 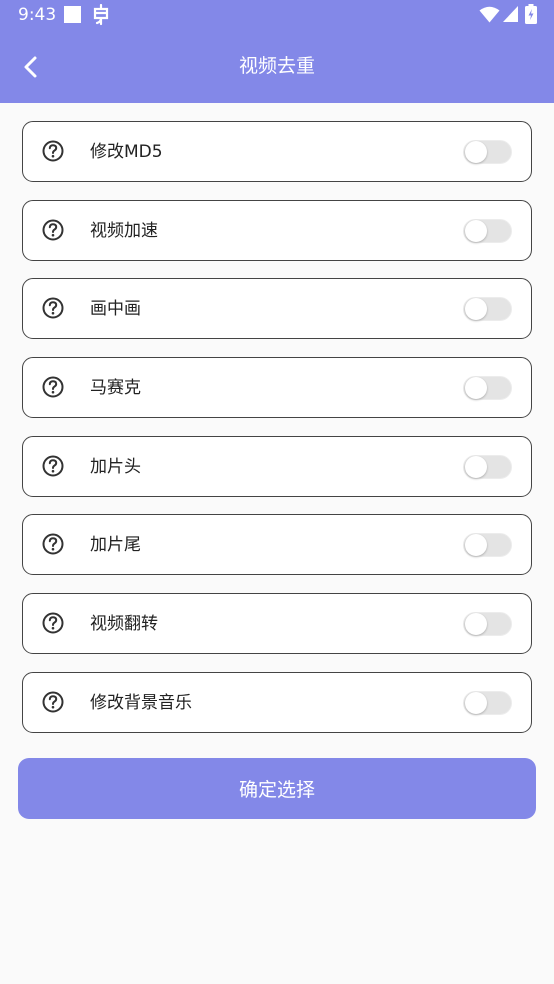 What do you see at coordinates (277, 702) in the screenshot?
I see `option-item-change-bgm: 修改背景音乐` at bounding box center [277, 702].